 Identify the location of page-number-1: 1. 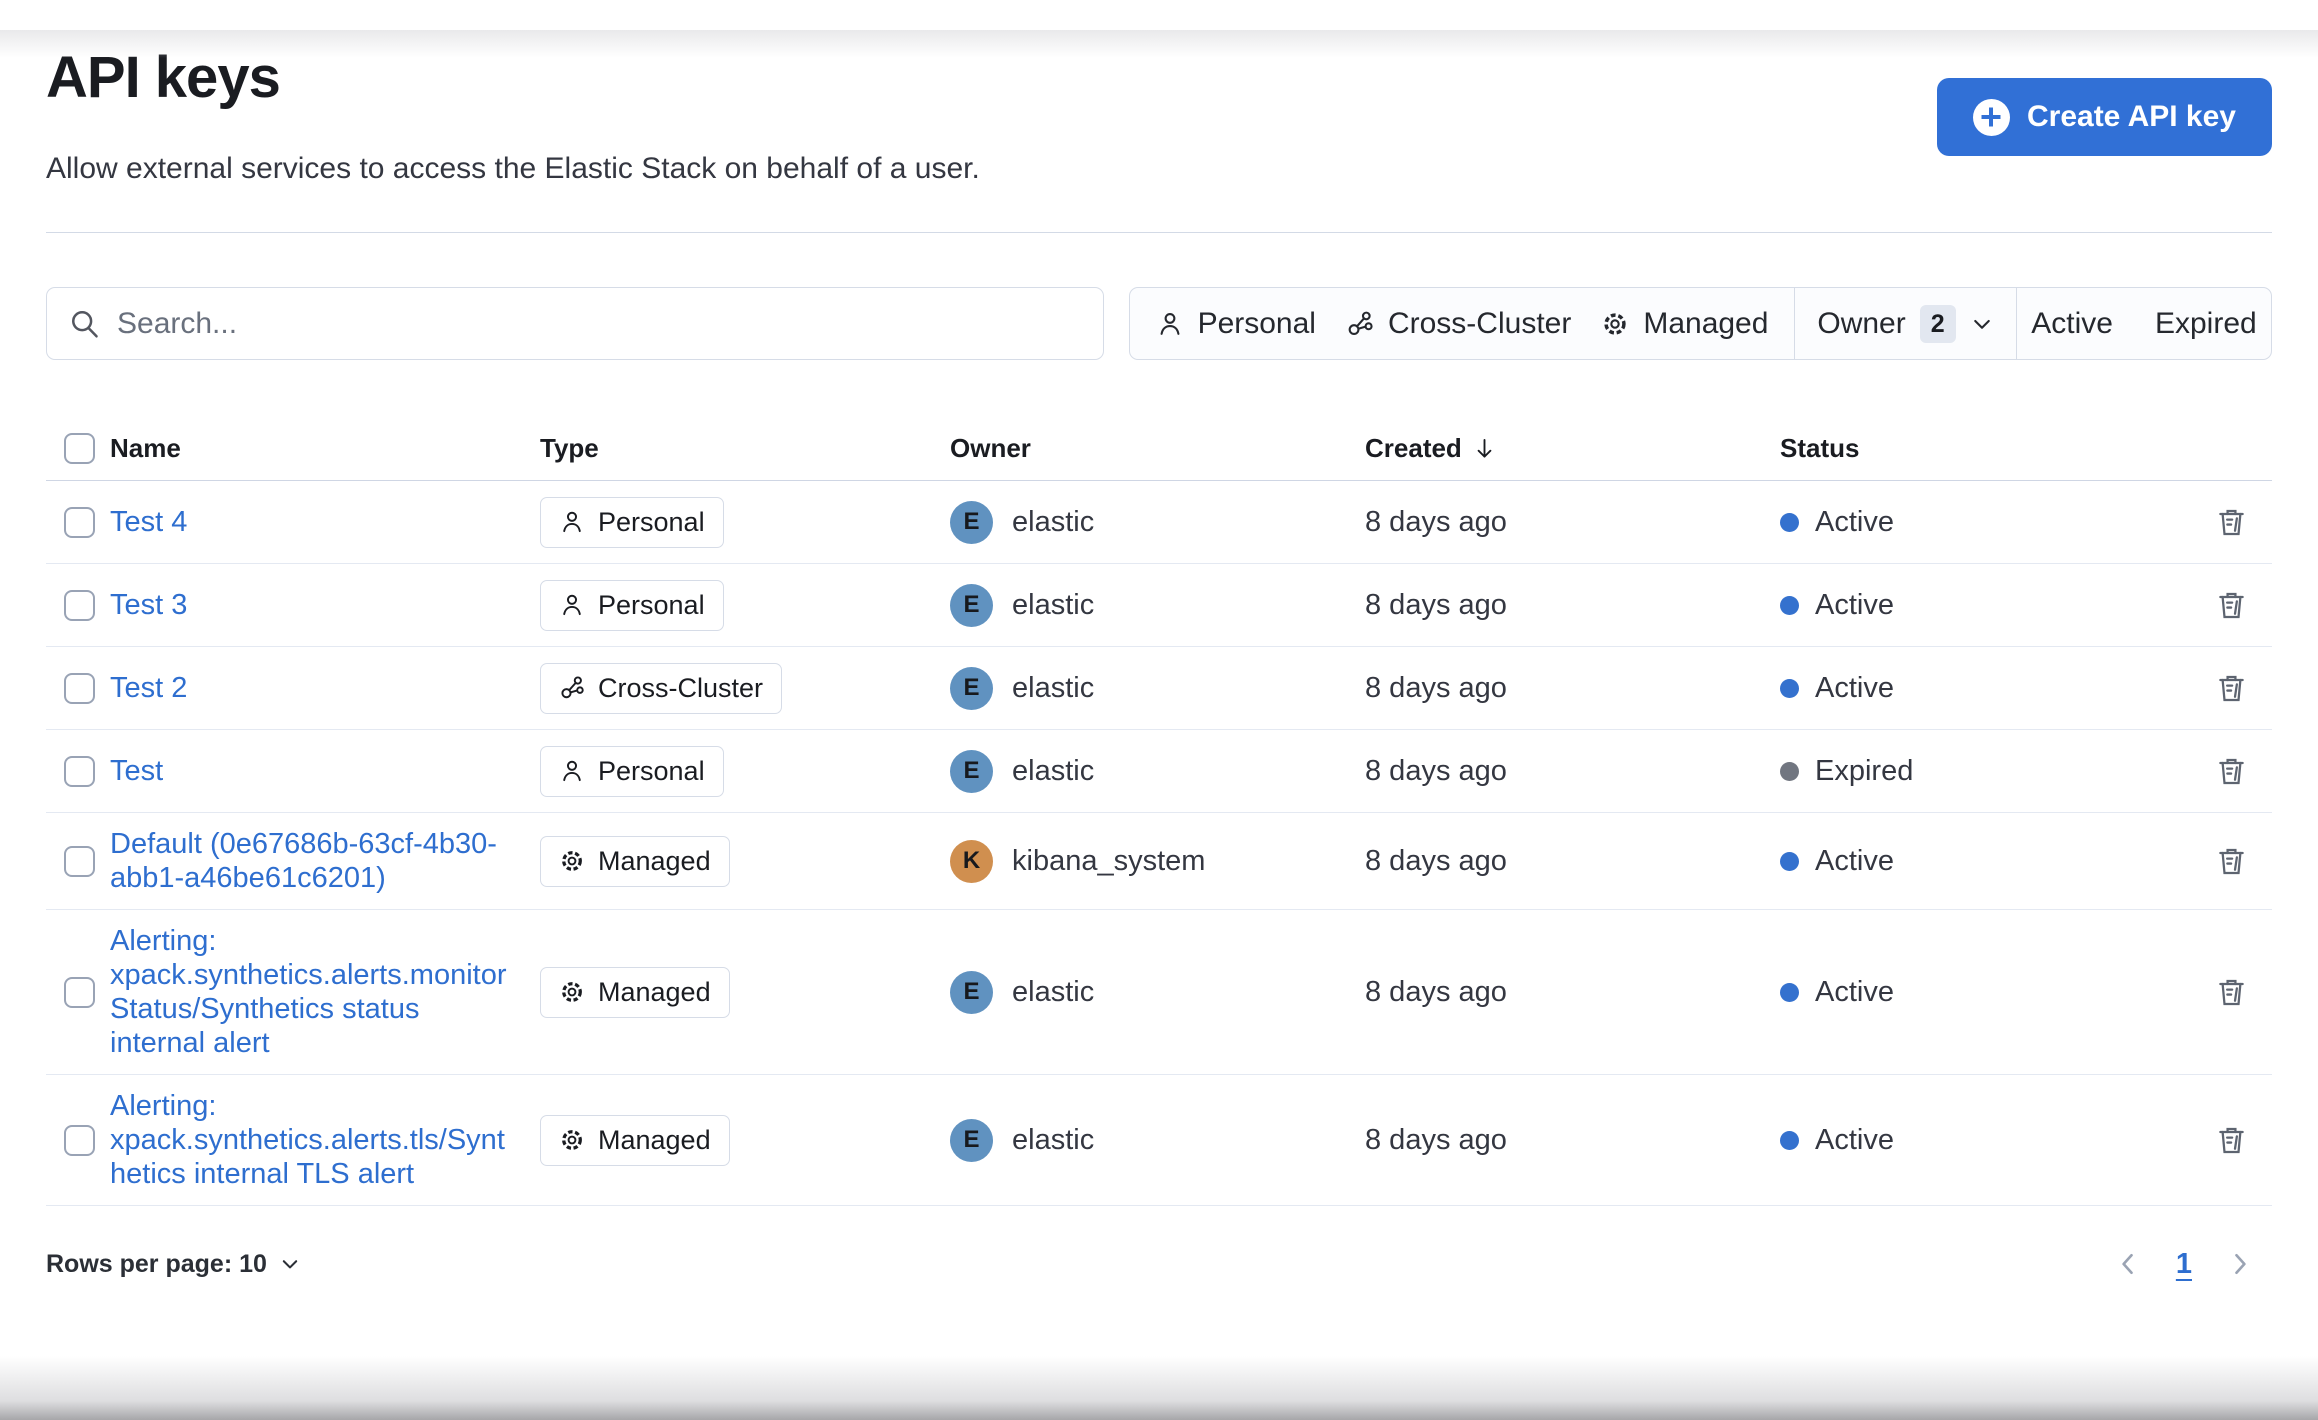
(2184, 1264).